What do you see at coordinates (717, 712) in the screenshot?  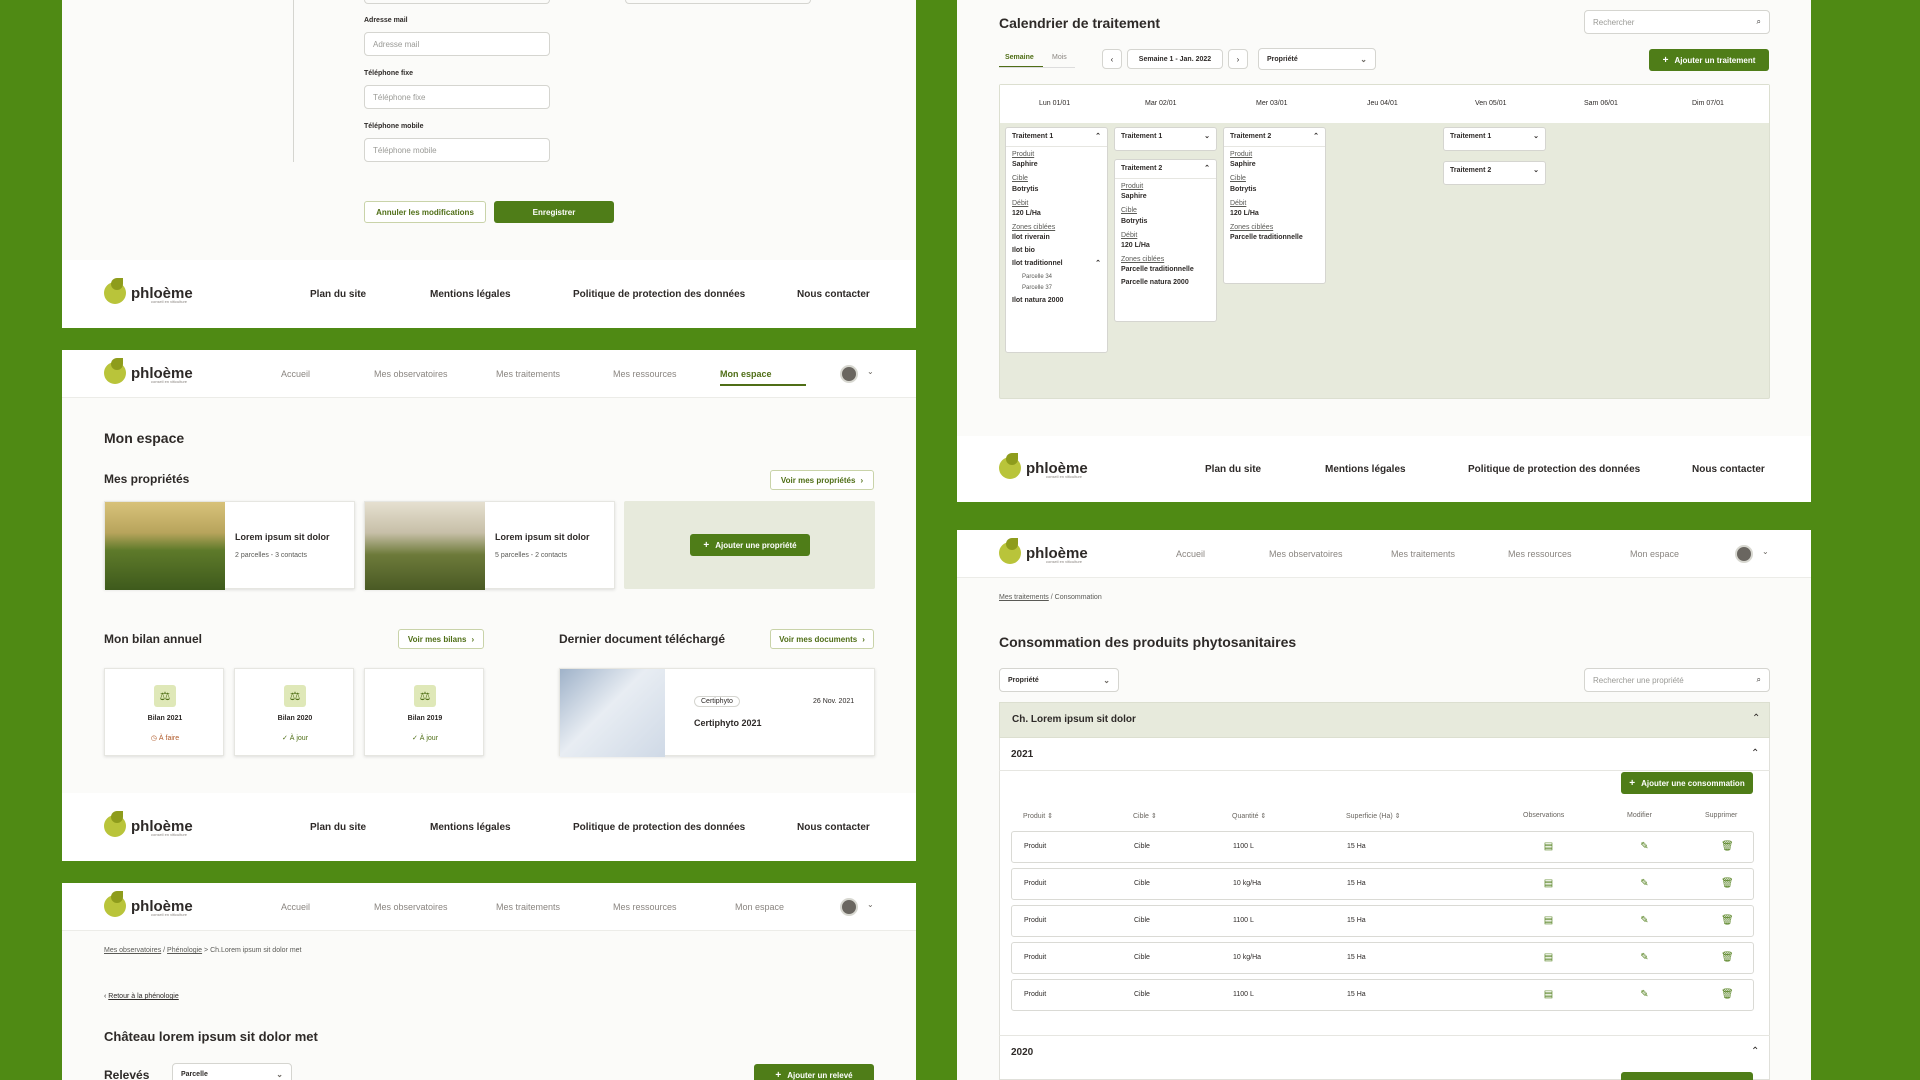 I see `document-card: Certiphyto 26 Nov. 2021 Certiphyto 2021` at bounding box center [717, 712].